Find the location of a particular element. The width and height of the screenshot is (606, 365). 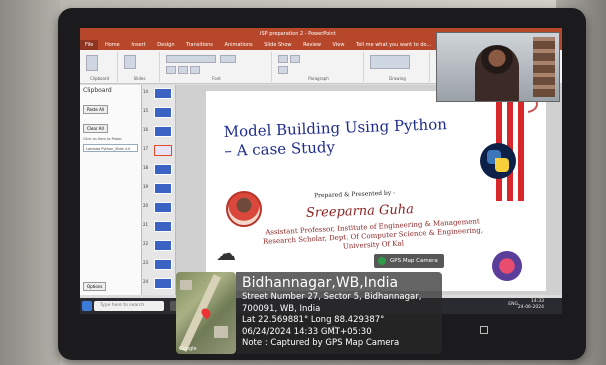

gps-datetime: 06/24/2024 14:33 GMT+05:30 is located at coordinates (307, 331).